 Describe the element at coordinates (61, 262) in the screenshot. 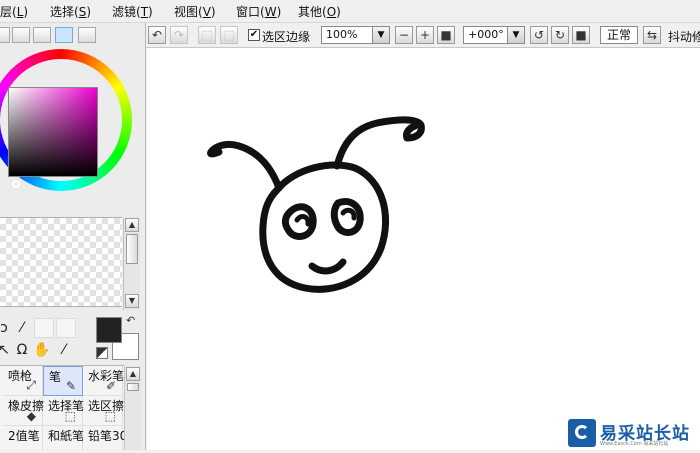

I see `layer-preview-area` at that location.